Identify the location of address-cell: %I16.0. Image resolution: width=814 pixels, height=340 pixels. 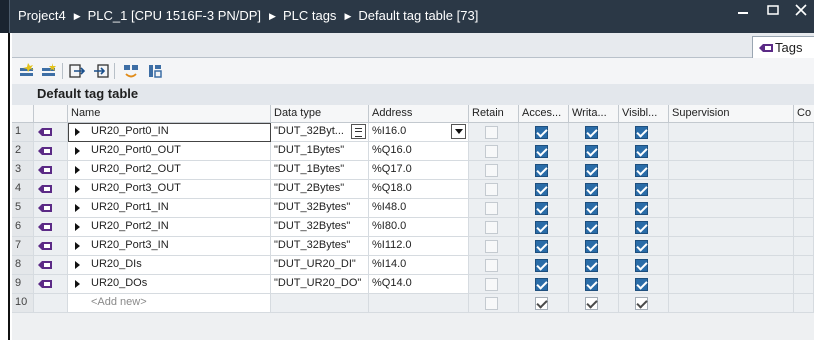
(419, 132).